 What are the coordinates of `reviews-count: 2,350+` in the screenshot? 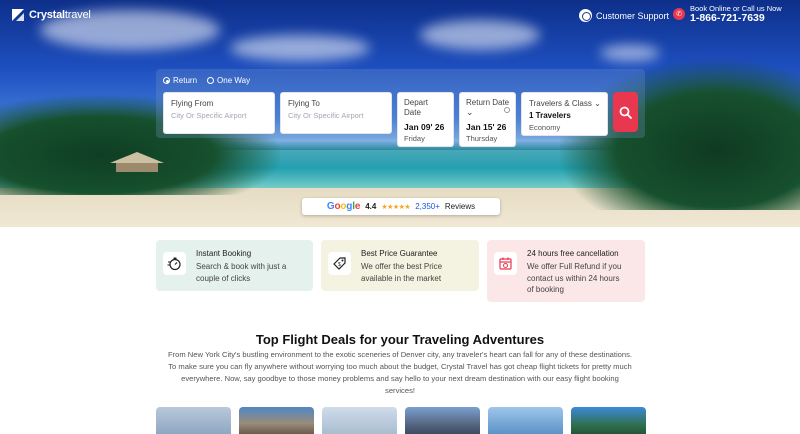 It's located at (427, 206).